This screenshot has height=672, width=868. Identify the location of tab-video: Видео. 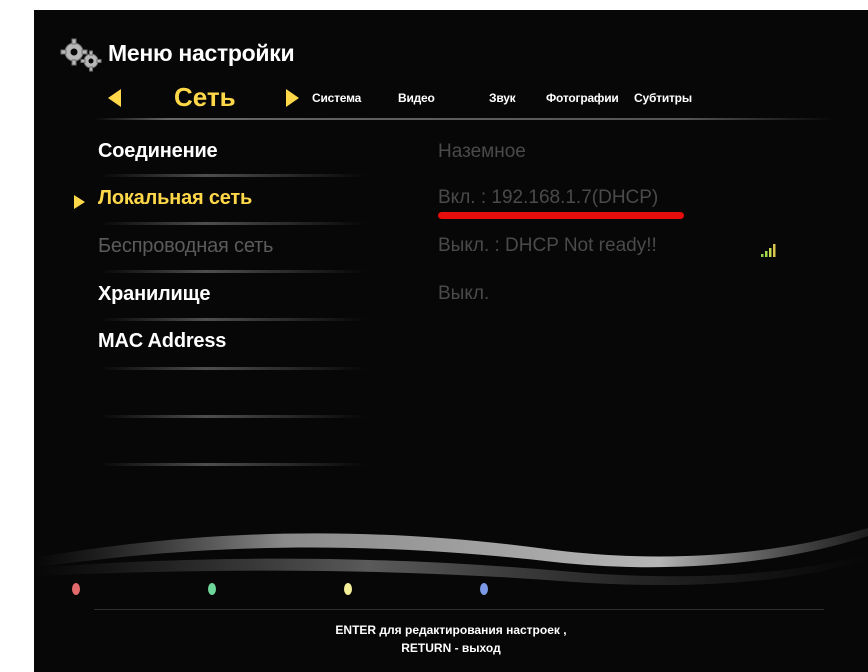
(416, 98).